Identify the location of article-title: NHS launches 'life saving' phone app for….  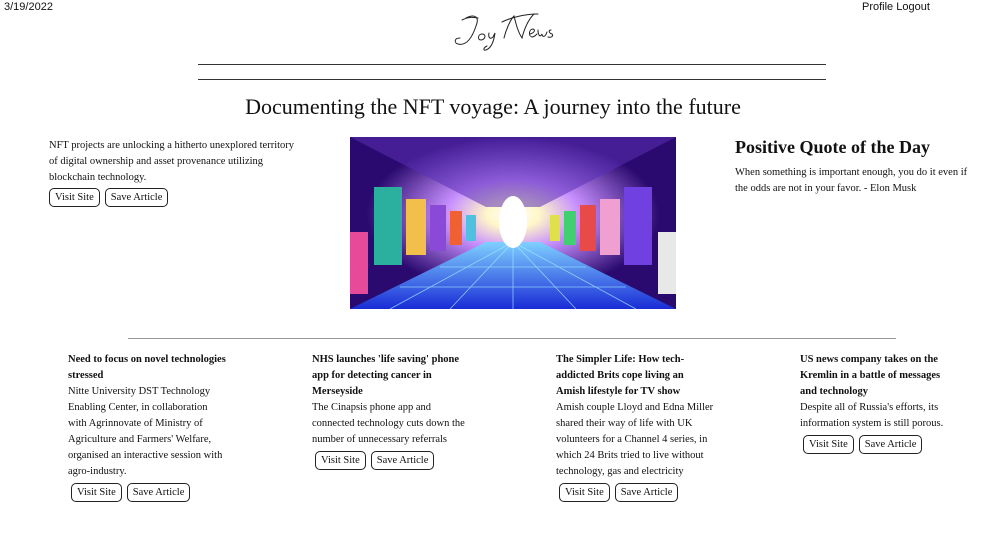
(386, 375).